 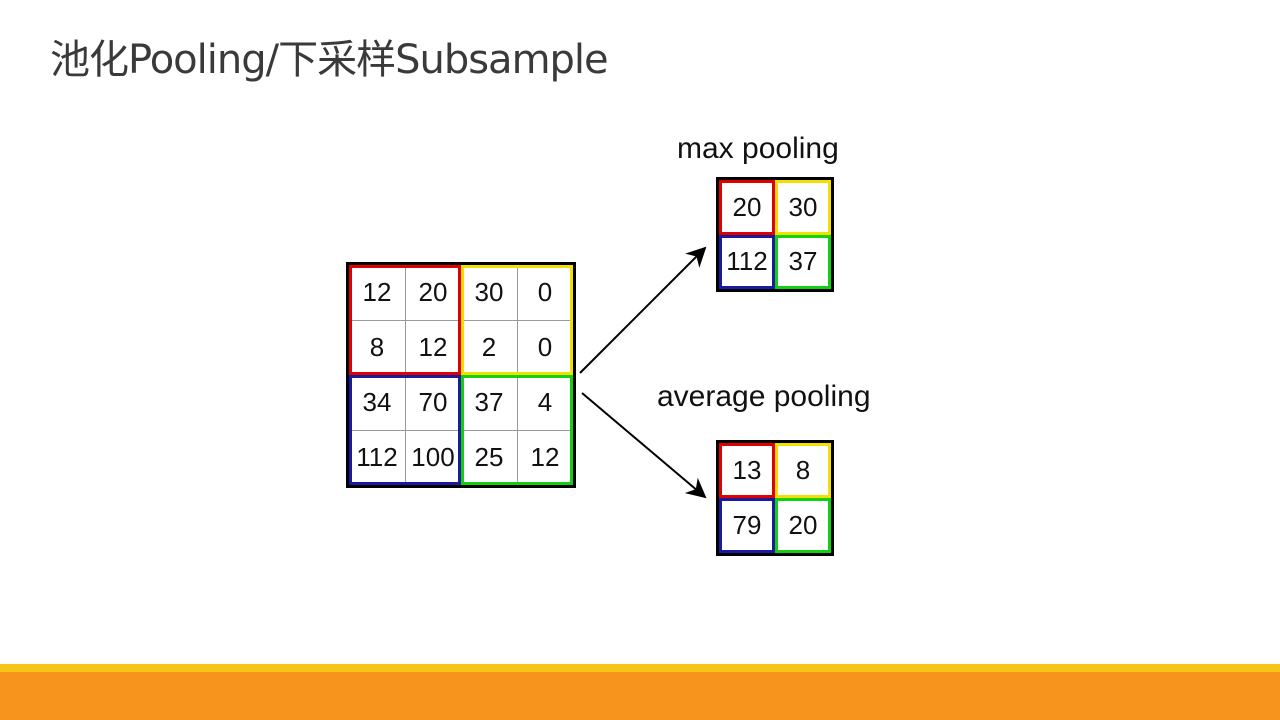 What do you see at coordinates (640, 668) in the screenshot?
I see `footer-accent-strip` at bounding box center [640, 668].